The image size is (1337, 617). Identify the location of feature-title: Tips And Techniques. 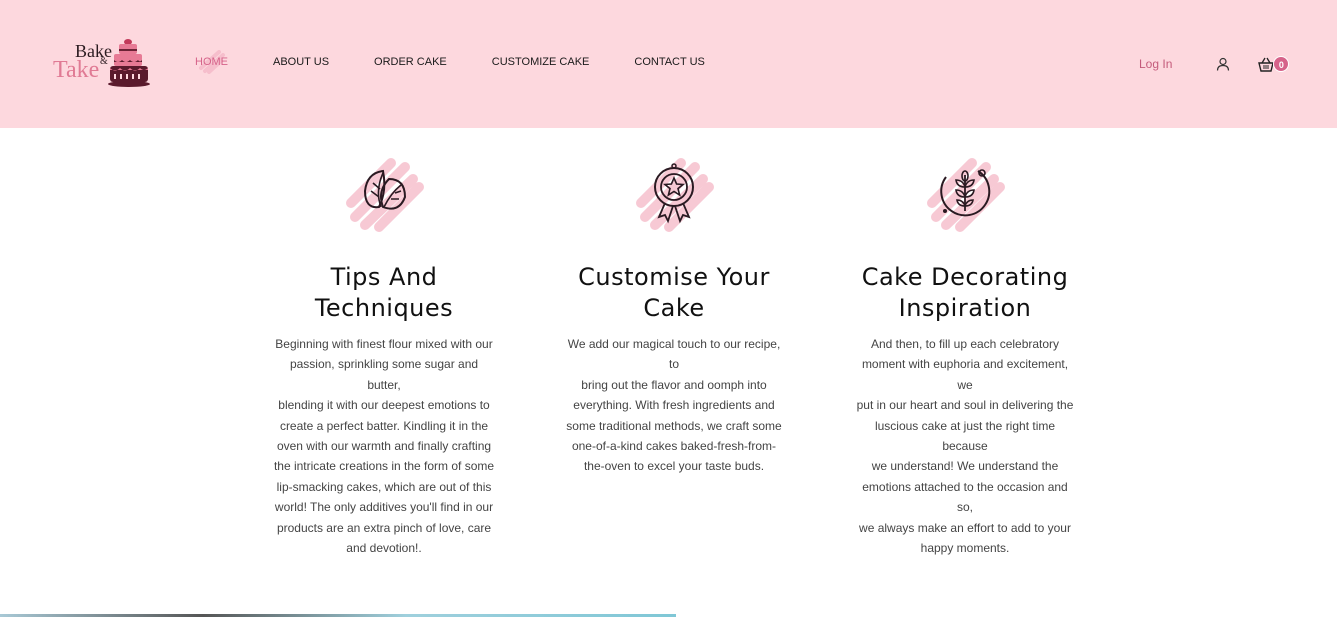
(384, 293).